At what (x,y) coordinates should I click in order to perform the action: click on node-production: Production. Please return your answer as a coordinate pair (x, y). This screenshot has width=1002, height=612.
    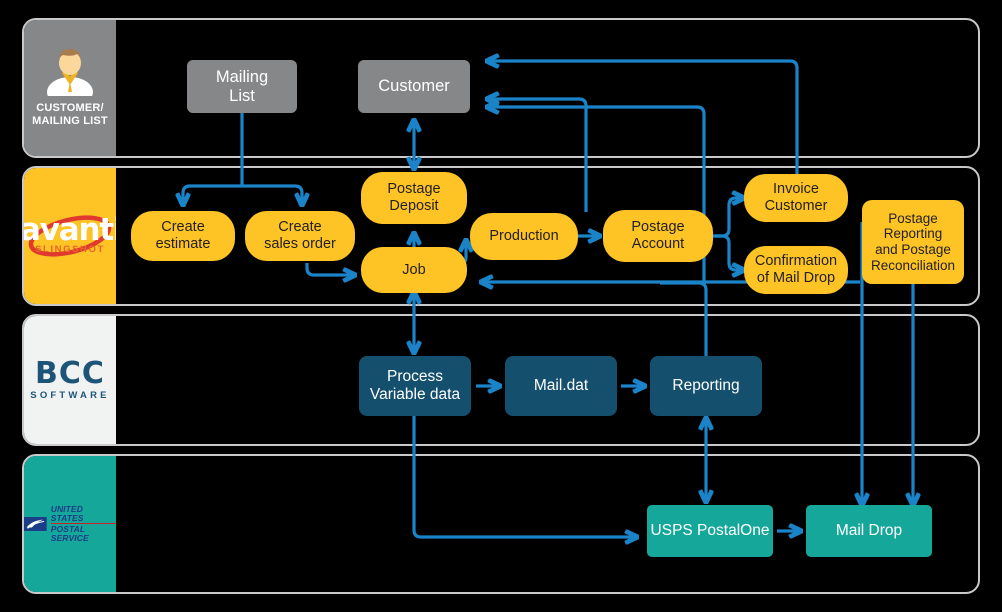
    Looking at the image, I should click on (524, 236).